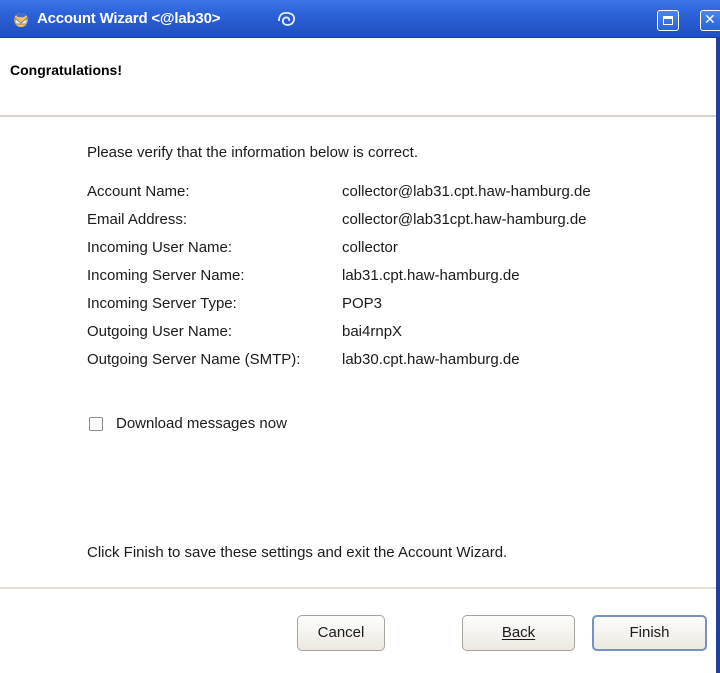 This screenshot has width=720, height=673. What do you see at coordinates (372, 331) in the screenshot?
I see `info-value: bai4rnpX` at bounding box center [372, 331].